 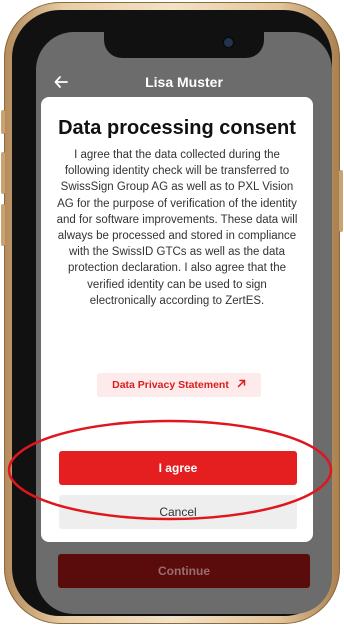 What do you see at coordinates (184, 45) in the screenshot?
I see `notch` at bounding box center [184, 45].